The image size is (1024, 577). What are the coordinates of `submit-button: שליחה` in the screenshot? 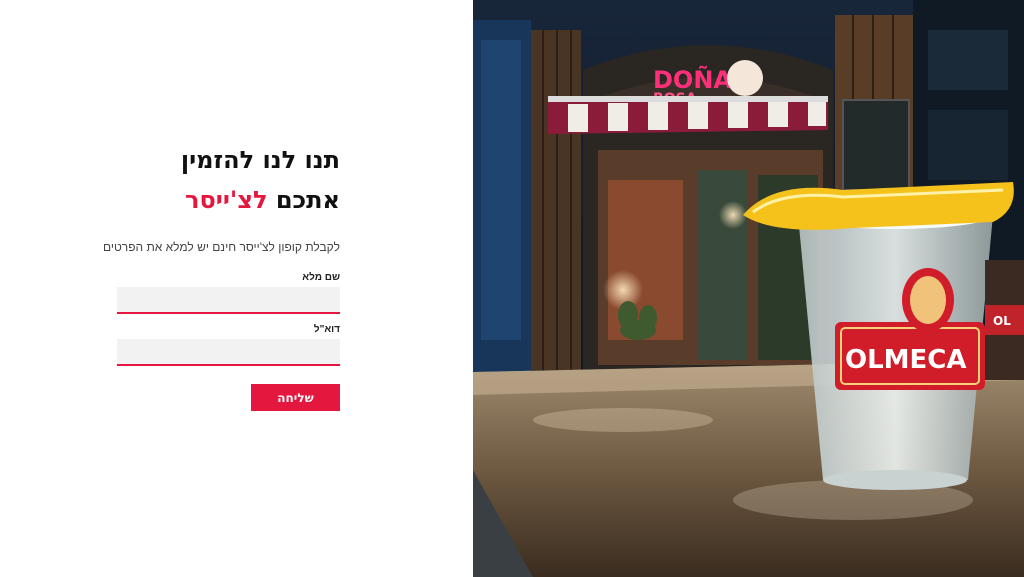 It's located at (295, 397).